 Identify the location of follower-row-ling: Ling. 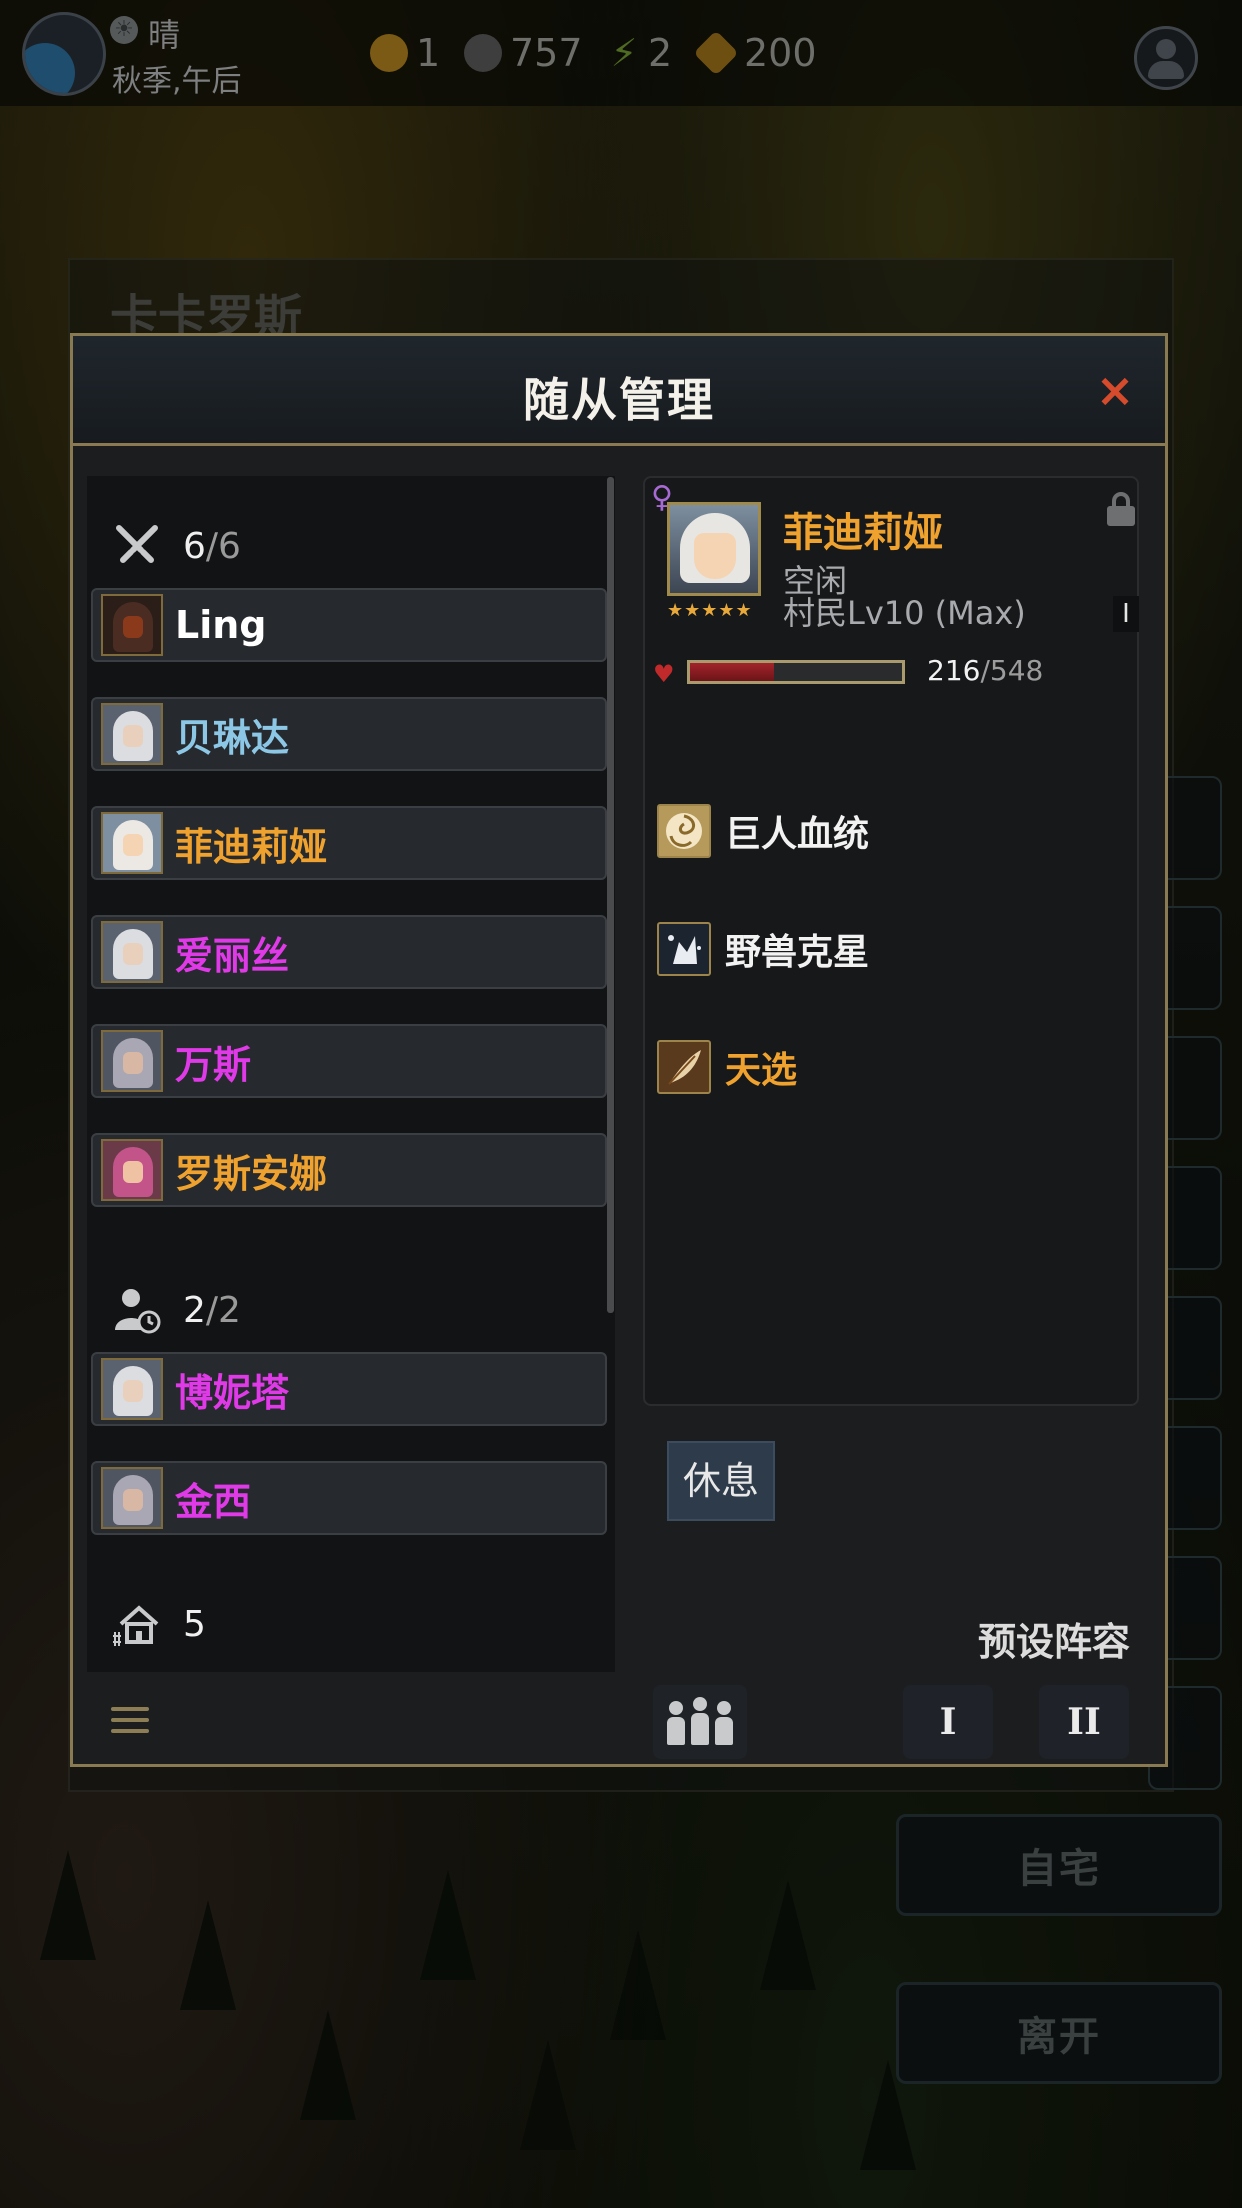
(349, 625).